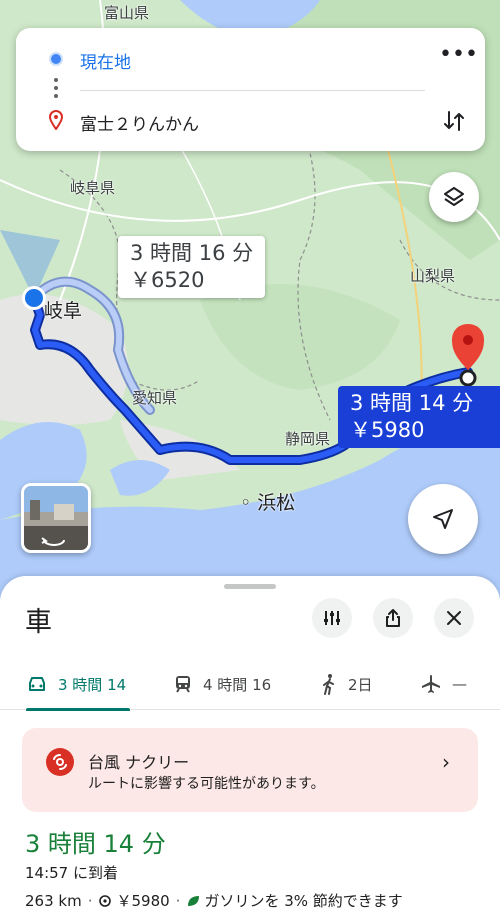 The width and height of the screenshot is (500, 922). What do you see at coordinates (127, 13) in the screenshot?
I see `map-label-toyama: 富山県` at bounding box center [127, 13].